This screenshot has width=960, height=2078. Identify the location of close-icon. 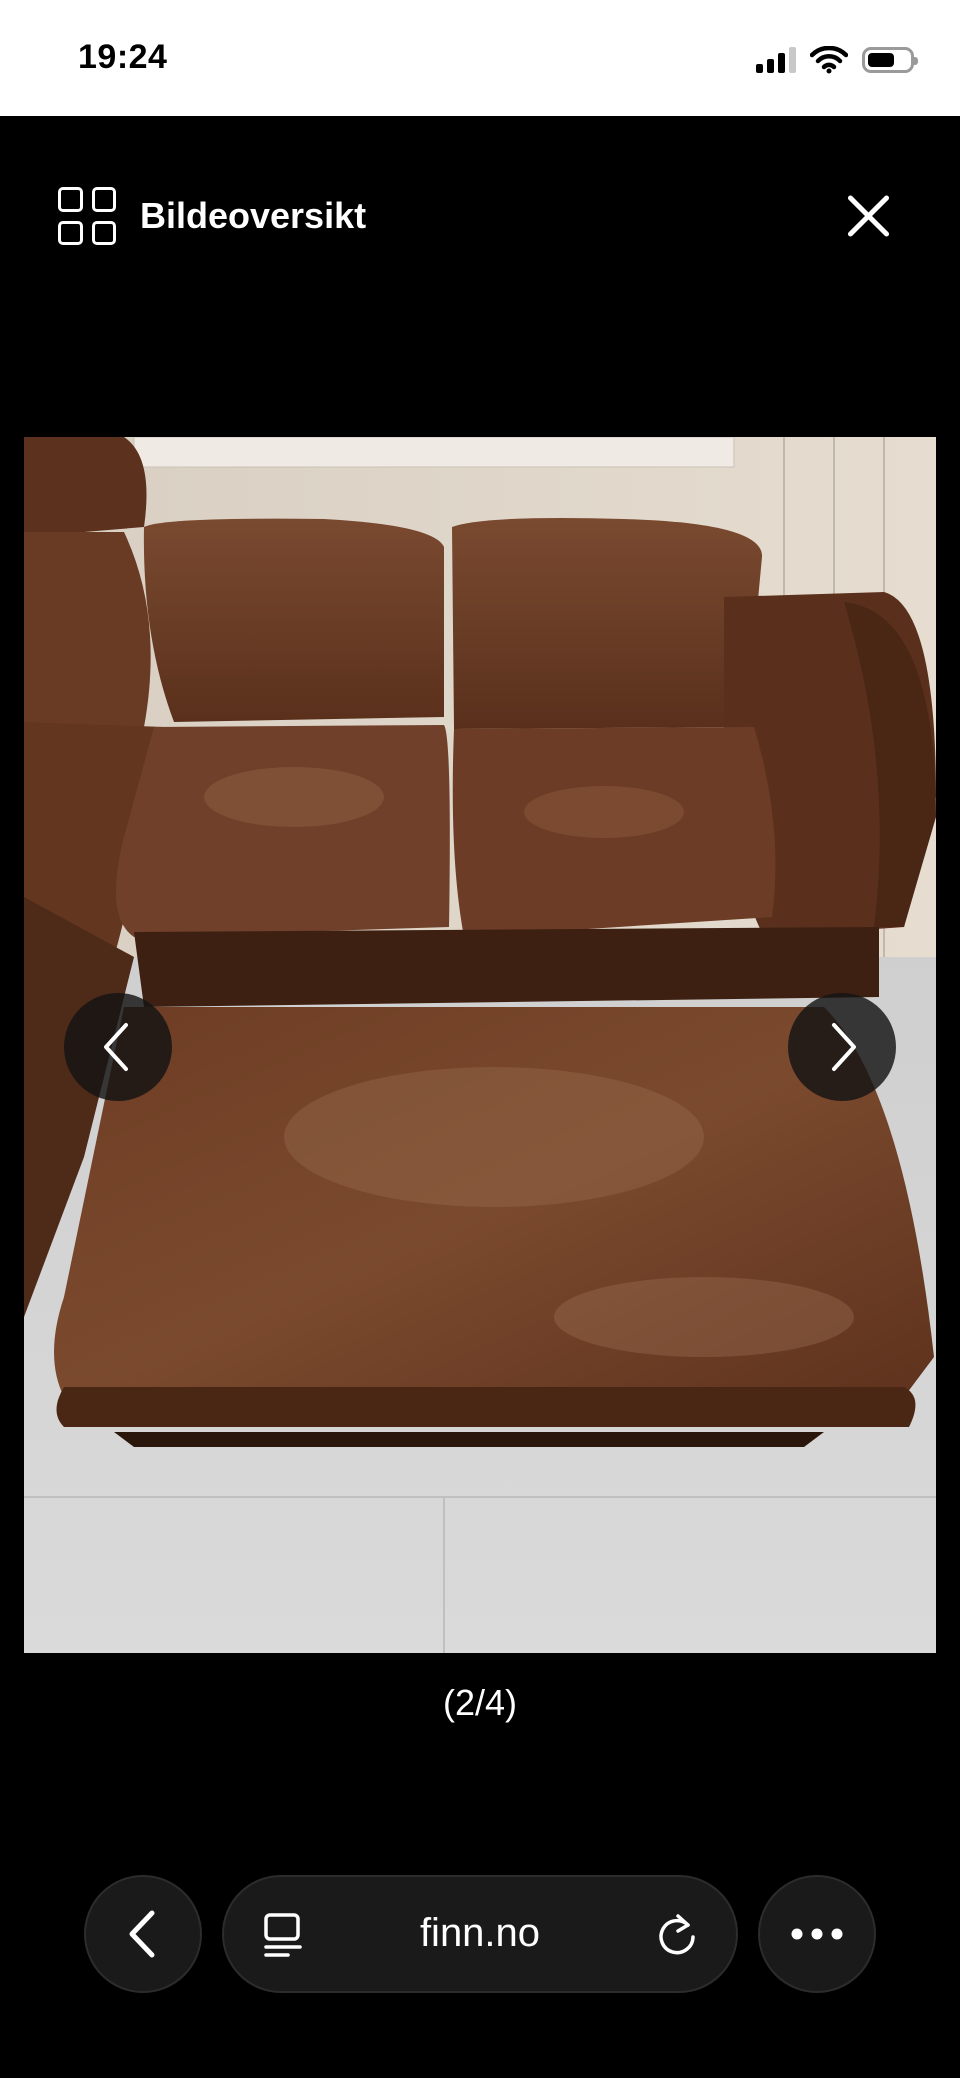
(868, 216).